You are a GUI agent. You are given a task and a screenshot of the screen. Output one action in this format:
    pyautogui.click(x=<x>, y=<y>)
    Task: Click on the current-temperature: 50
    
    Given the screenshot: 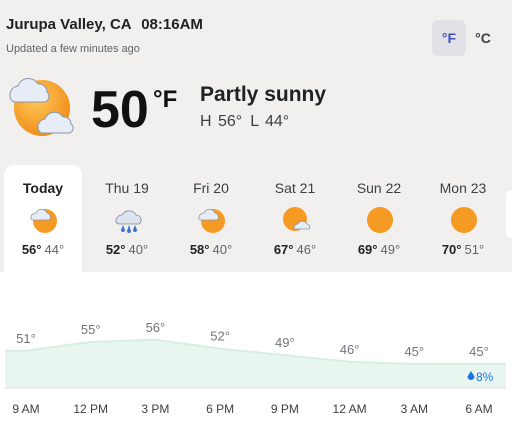 What is the action you would take?
    pyautogui.click(x=120, y=110)
    